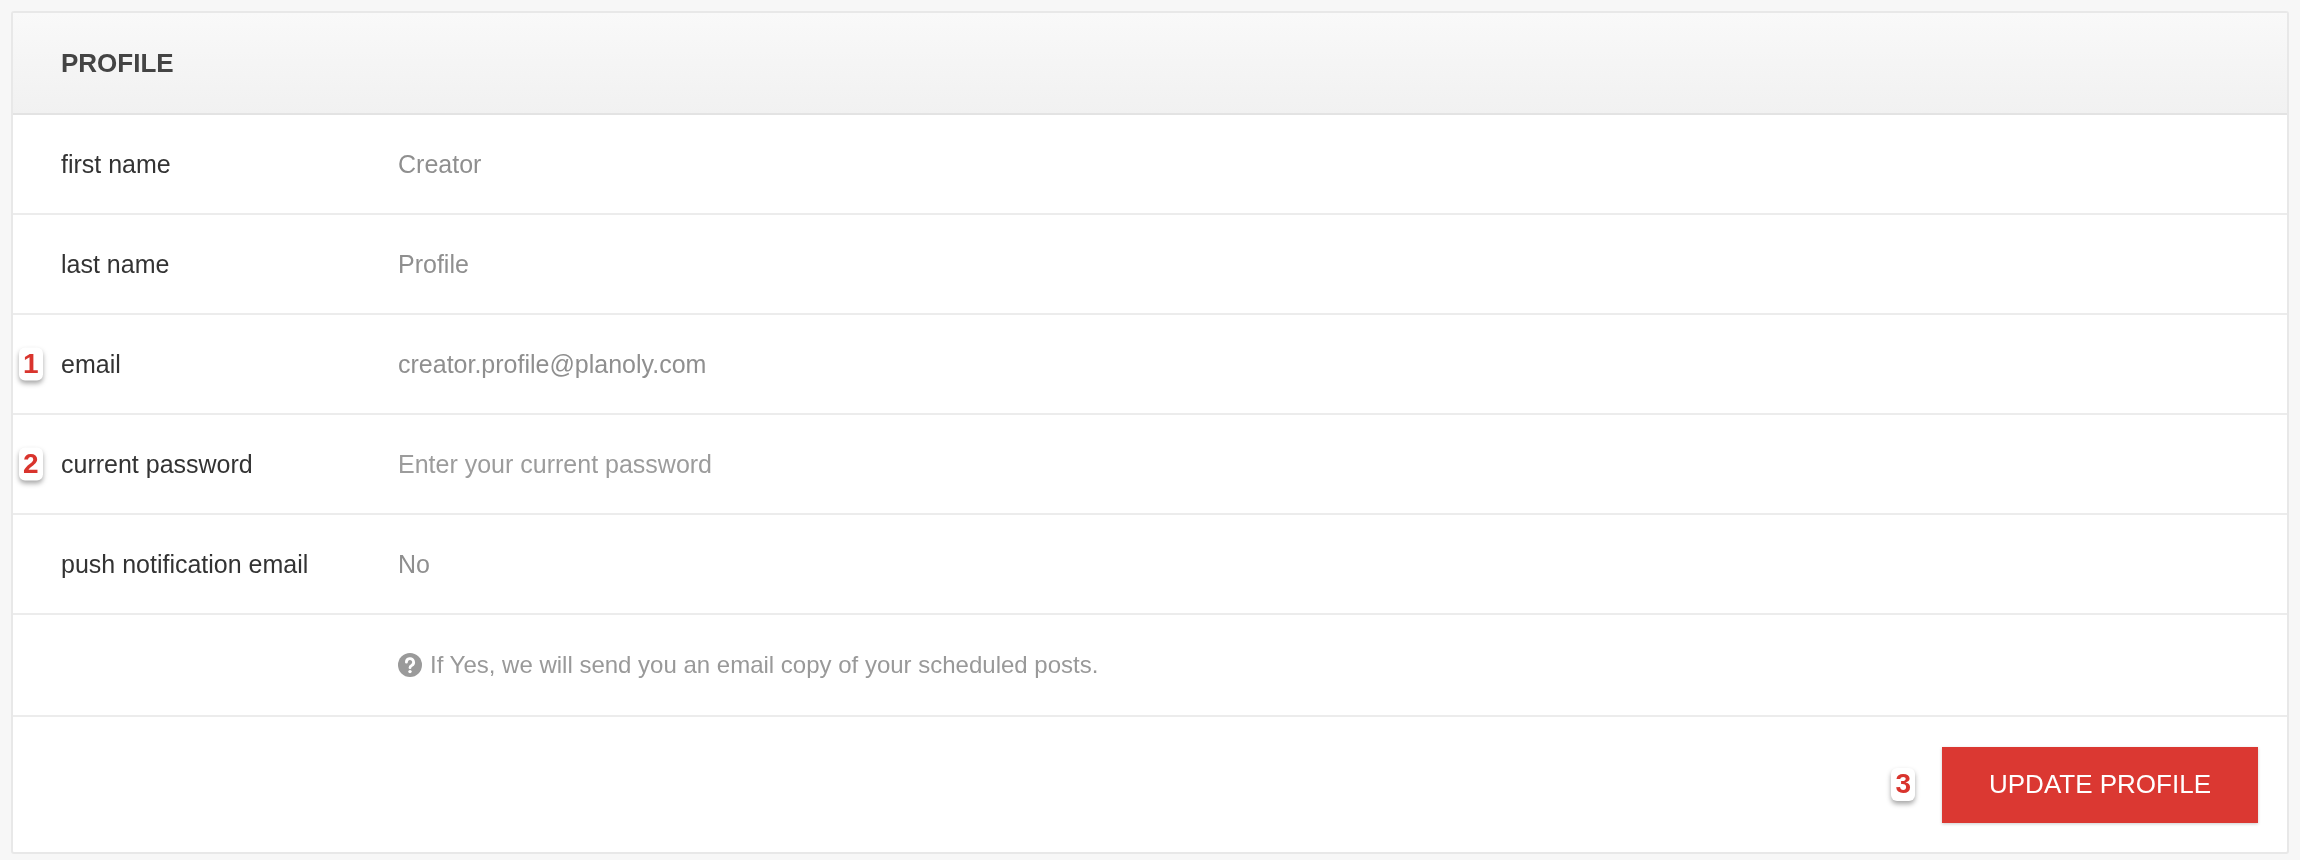 The width and height of the screenshot is (2300, 860). What do you see at coordinates (117, 63) in the screenshot?
I see `panel-title: PROFILE` at bounding box center [117, 63].